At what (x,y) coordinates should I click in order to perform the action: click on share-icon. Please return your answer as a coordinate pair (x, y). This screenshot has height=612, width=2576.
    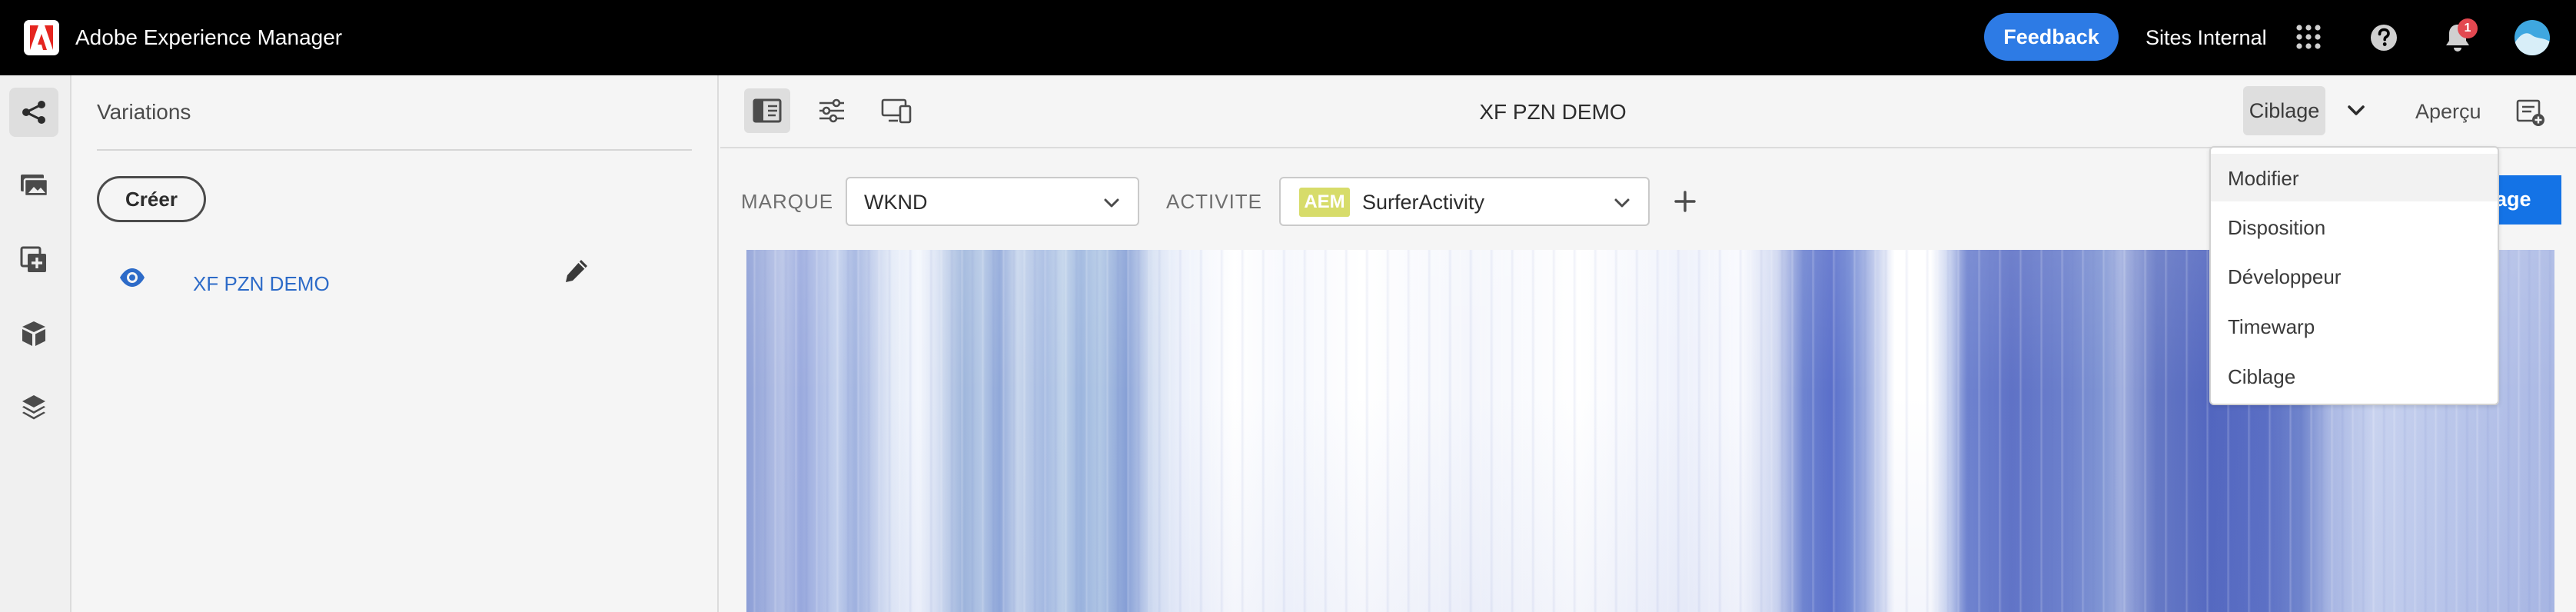
    Looking at the image, I should click on (33, 113).